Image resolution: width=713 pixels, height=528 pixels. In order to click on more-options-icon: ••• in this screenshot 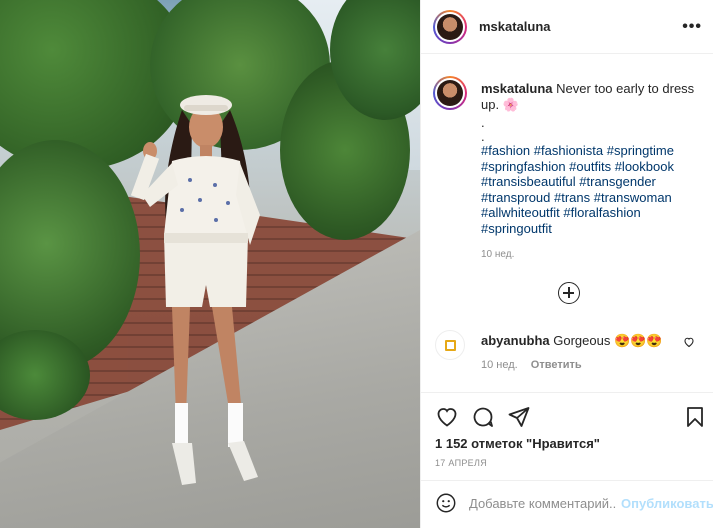, I will do `click(692, 27)`.